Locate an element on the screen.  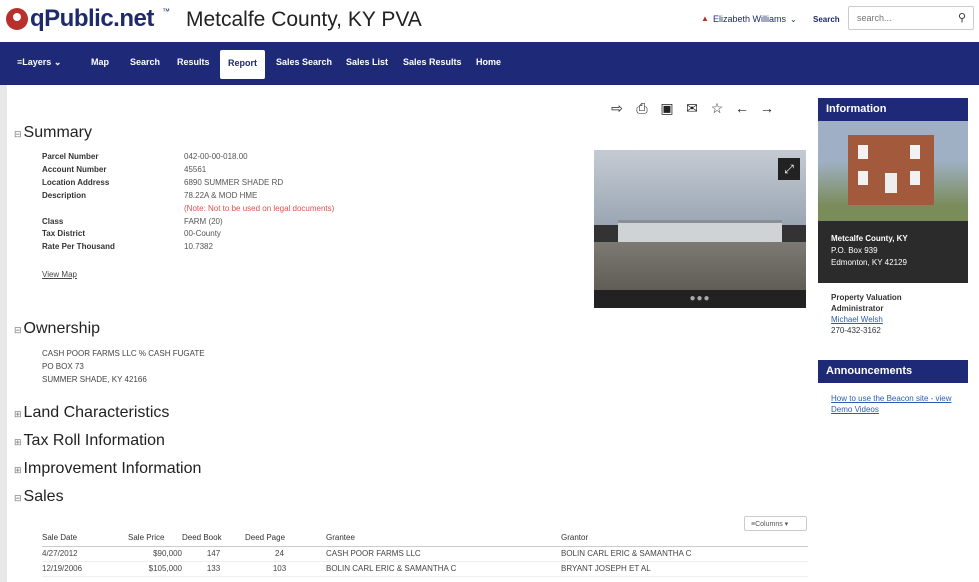
arrow-right-icon: → is located at coordinates (767, 108).